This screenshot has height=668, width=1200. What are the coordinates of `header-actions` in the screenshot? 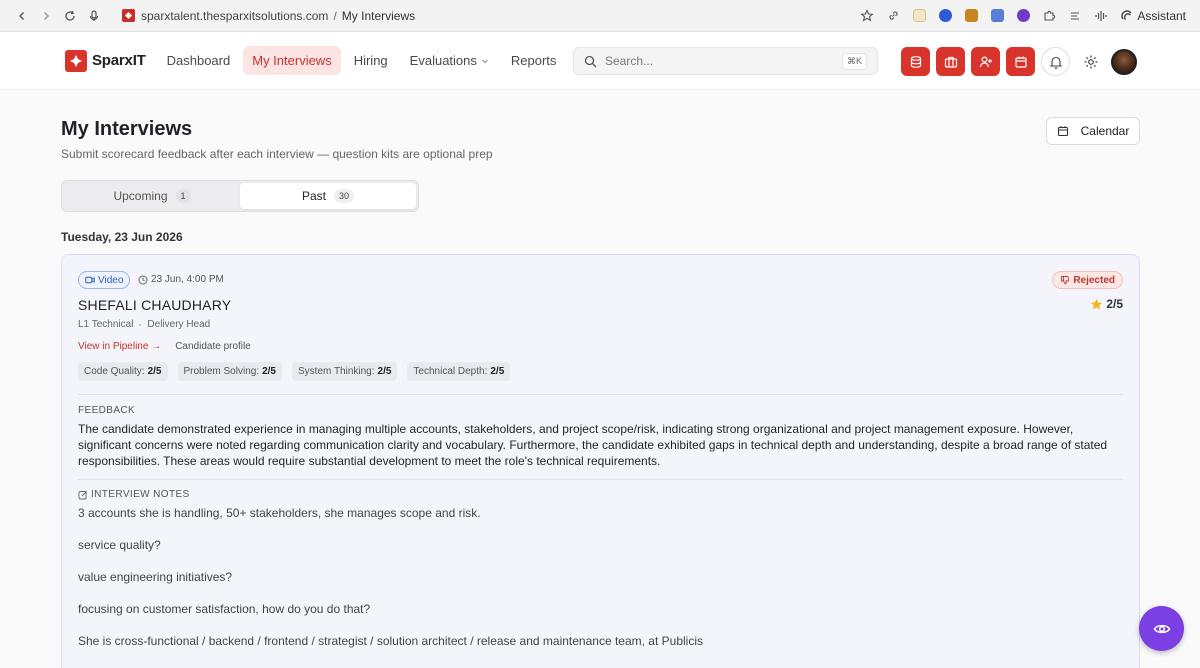 It's located at (1019, 61).